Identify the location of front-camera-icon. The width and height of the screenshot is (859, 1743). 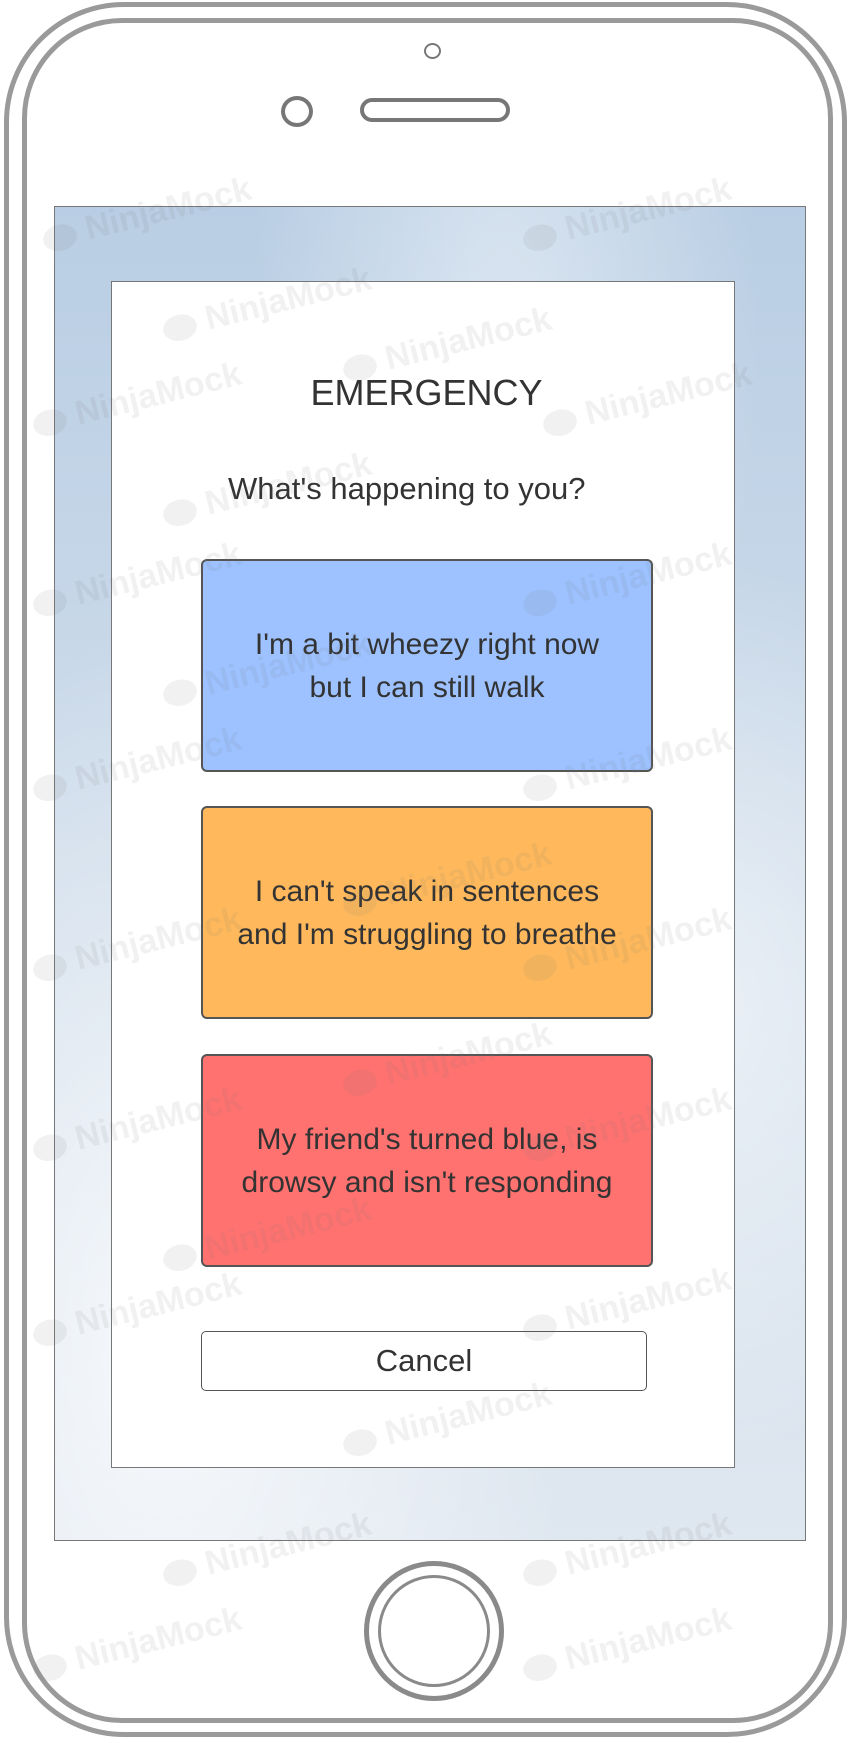
(432, 51).